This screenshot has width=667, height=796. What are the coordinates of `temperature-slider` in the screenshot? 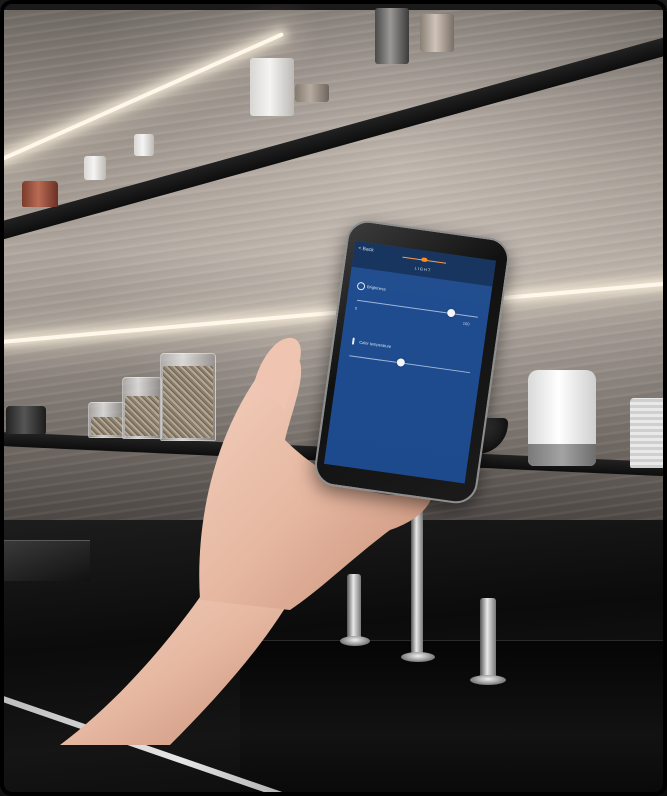 It's located at (410, 364).